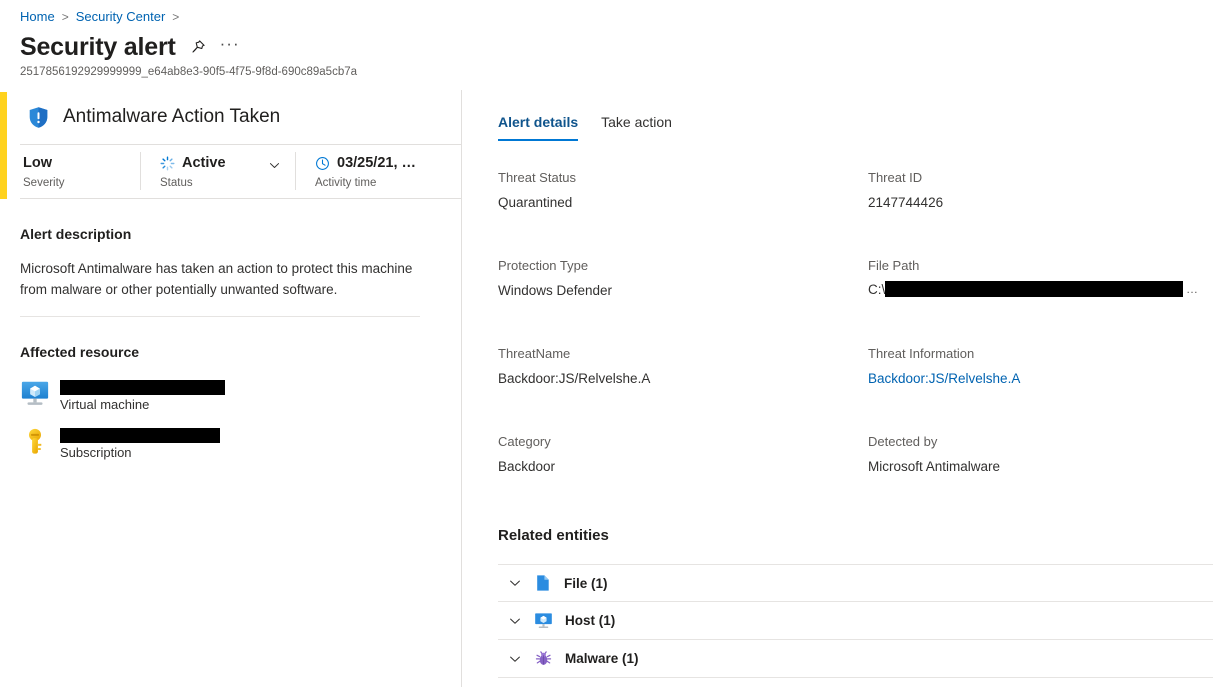 The width and height of the screenshot is (1215, 687). I want to click on severity-cell: Low Severity, so click(80, 171).